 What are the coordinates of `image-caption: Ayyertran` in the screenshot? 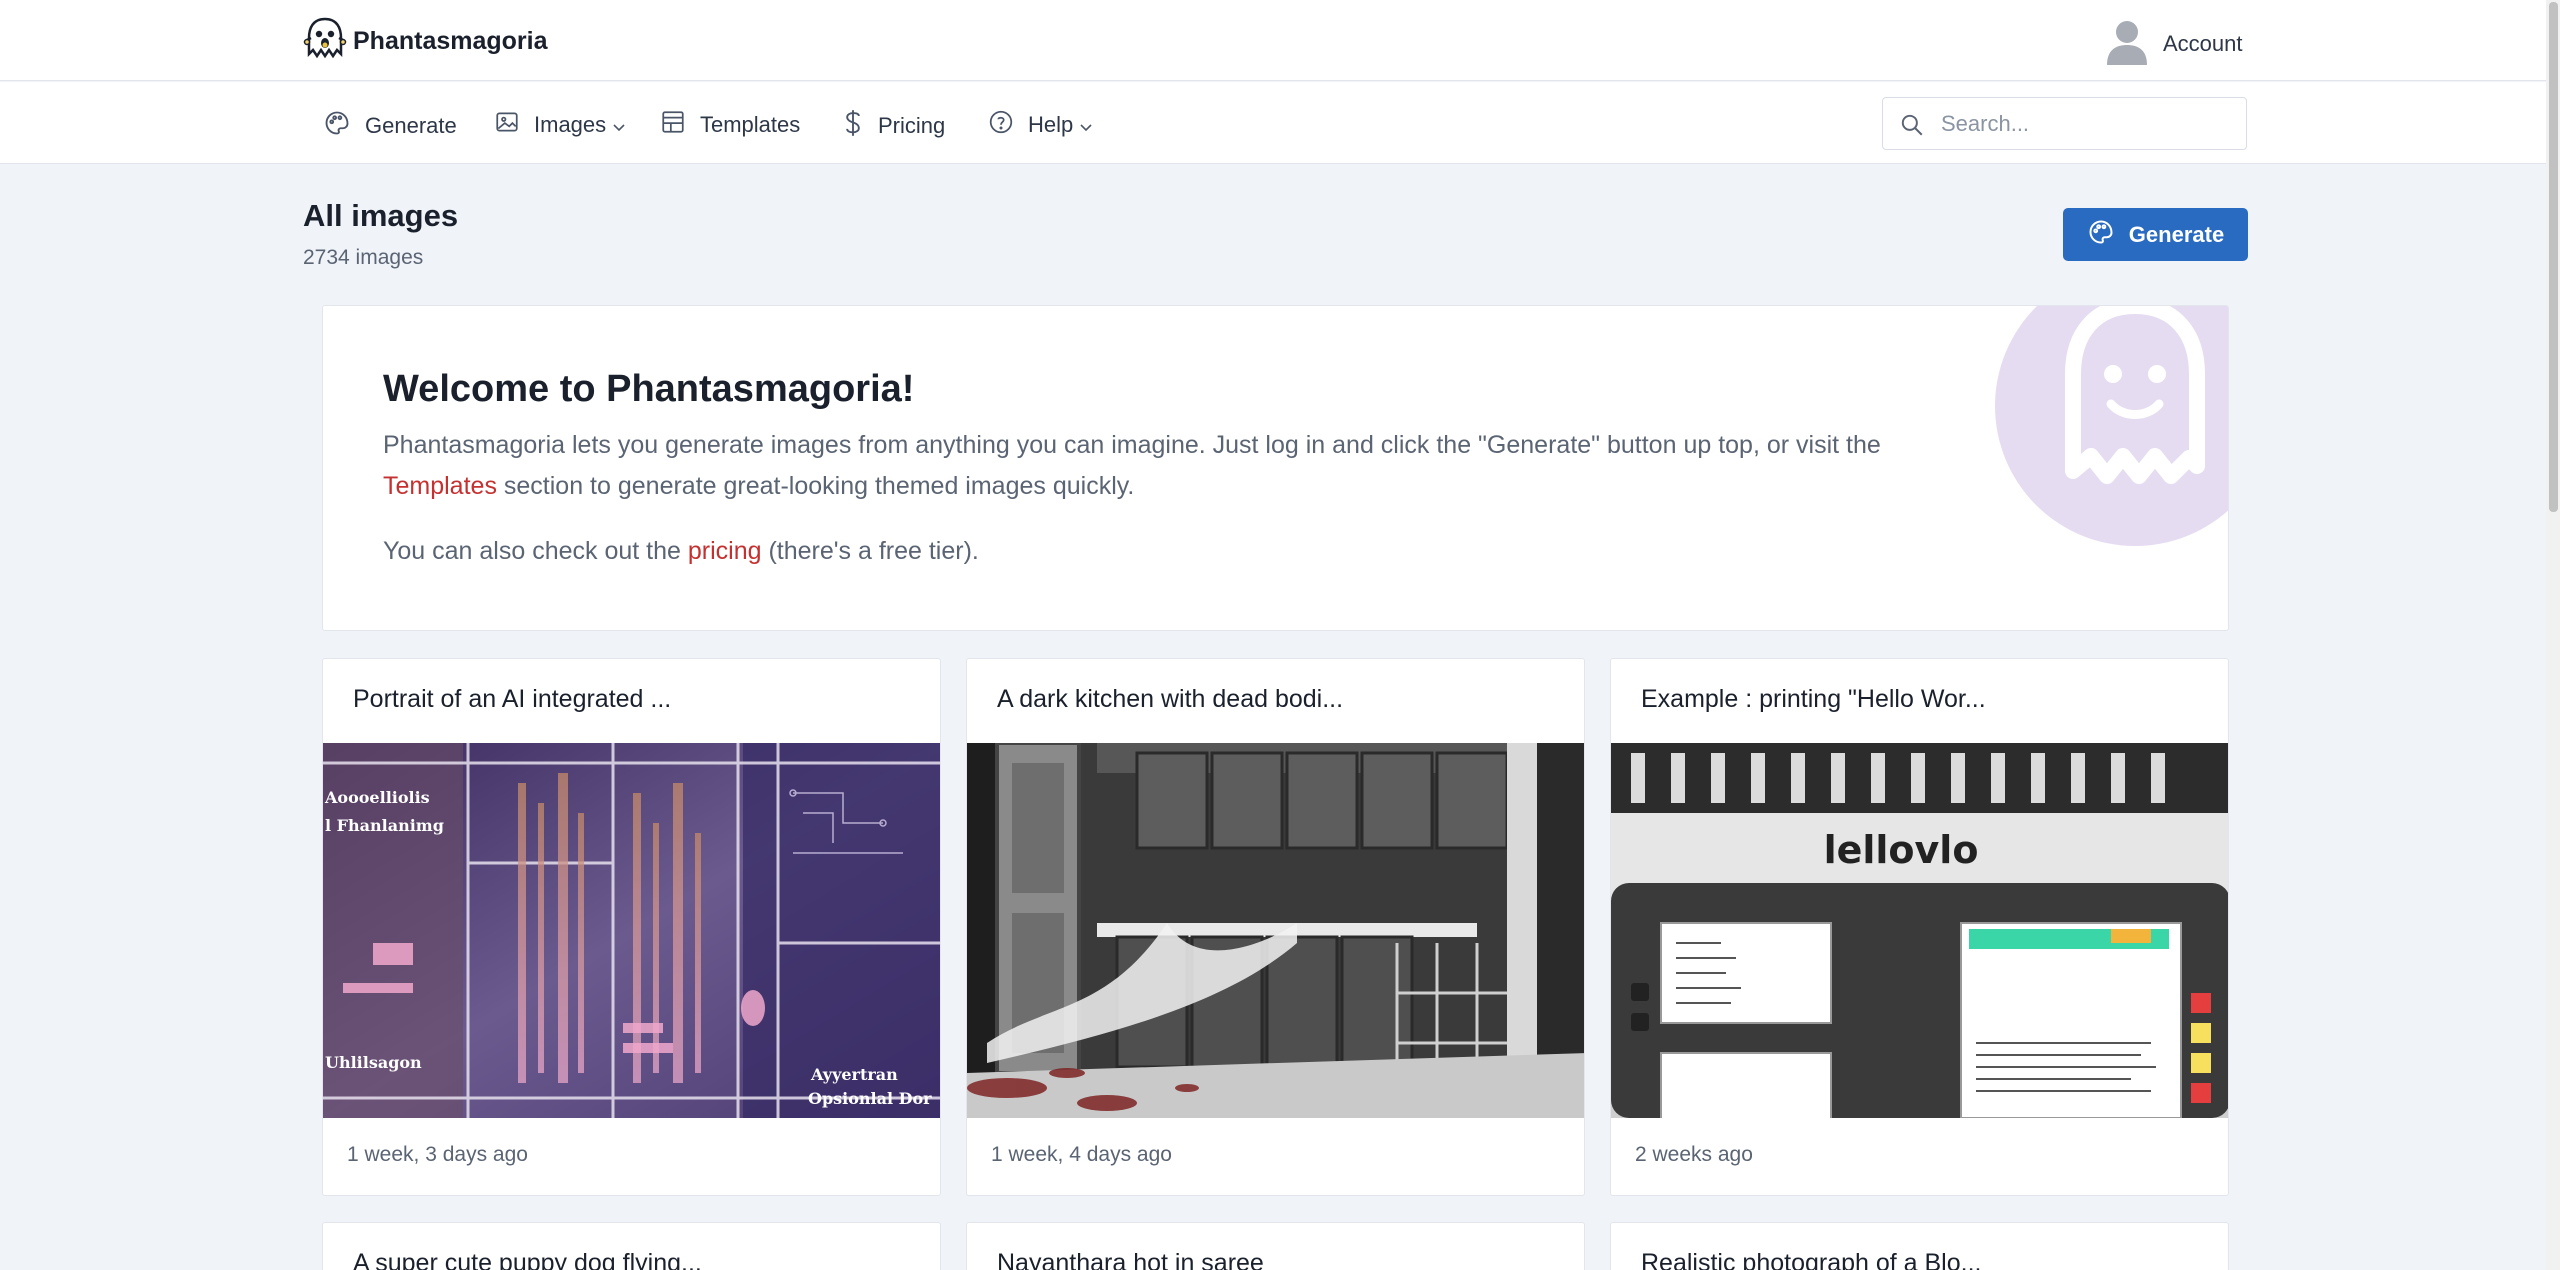 It's located at (854, 1074).